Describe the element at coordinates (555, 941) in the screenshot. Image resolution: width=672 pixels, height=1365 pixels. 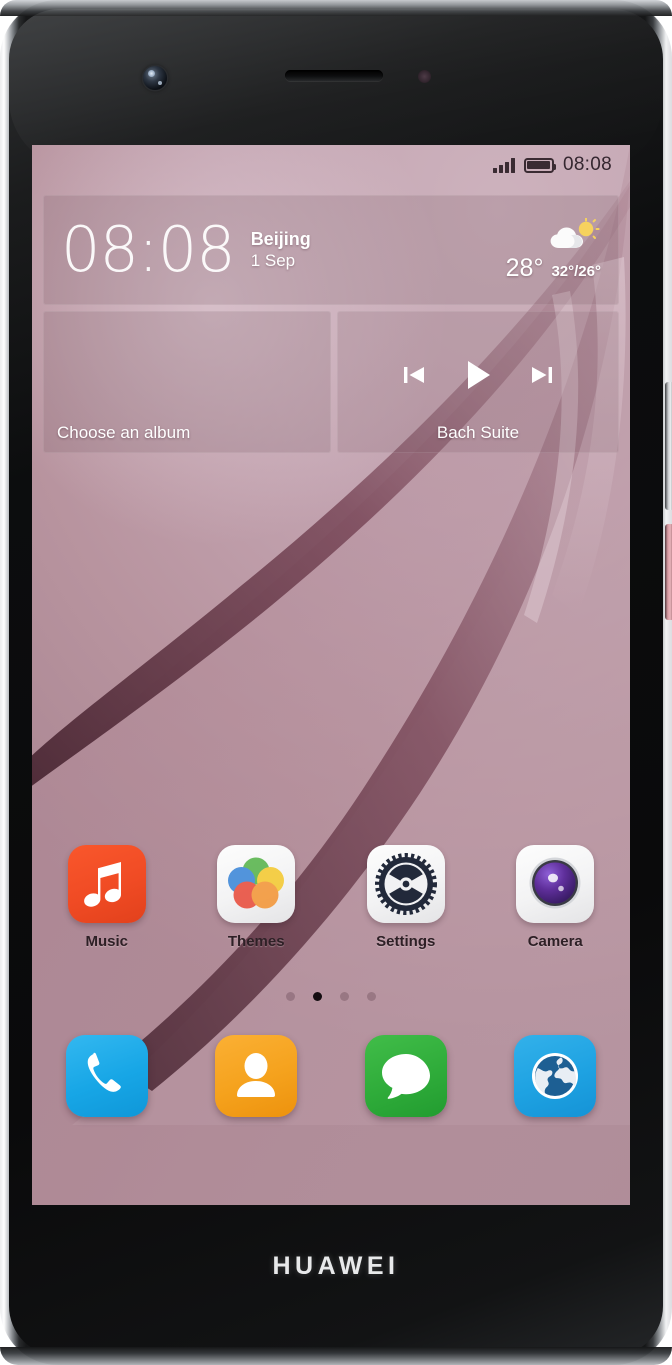
I see `app-label-camera: Camera` at that location.